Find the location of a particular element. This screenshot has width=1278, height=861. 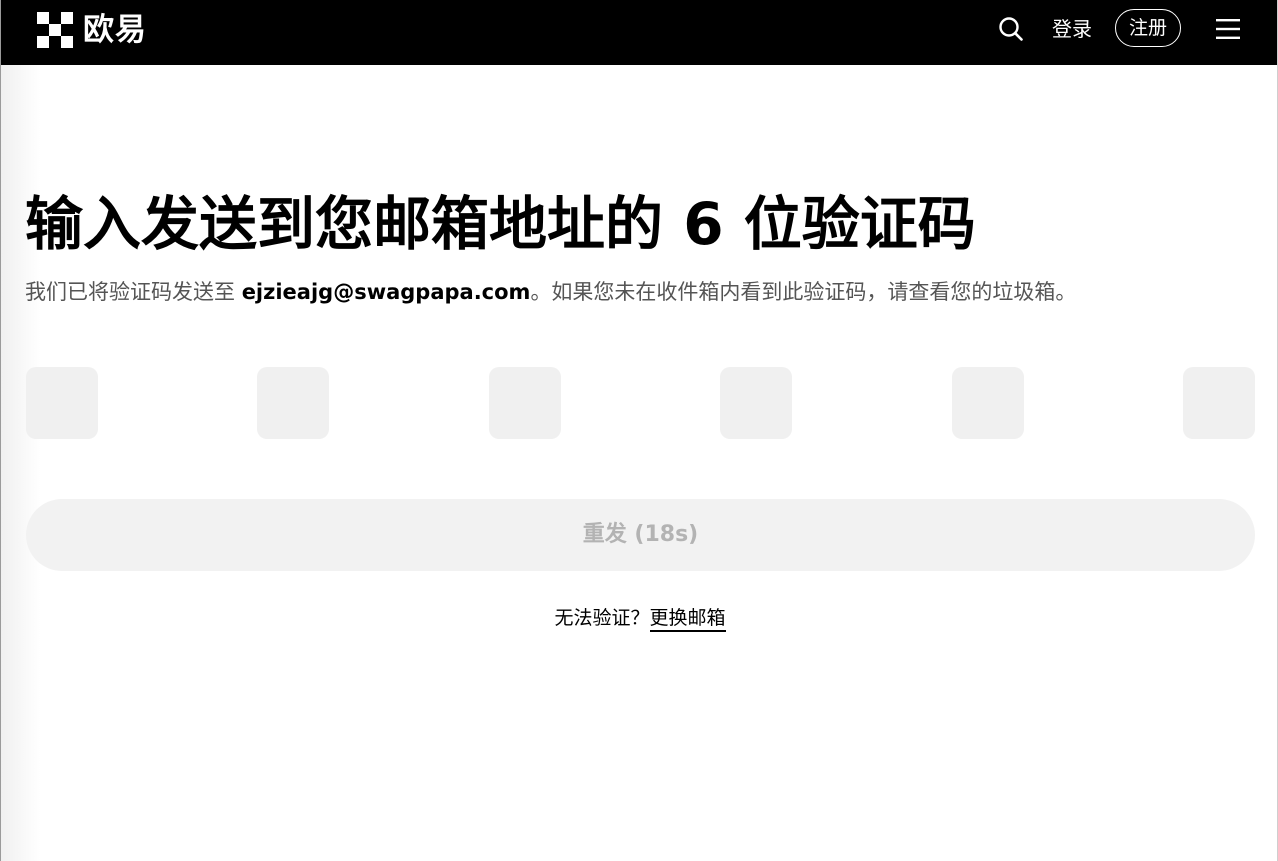

hamburger-menu-icon is located at coordinates (1228, 29).